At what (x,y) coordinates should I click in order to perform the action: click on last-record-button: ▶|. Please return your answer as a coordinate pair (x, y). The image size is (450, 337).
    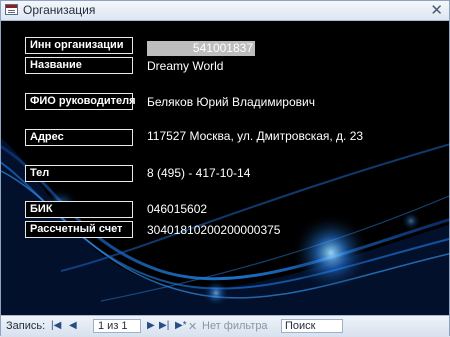
    Looking at the image, I should click on (164, 325).